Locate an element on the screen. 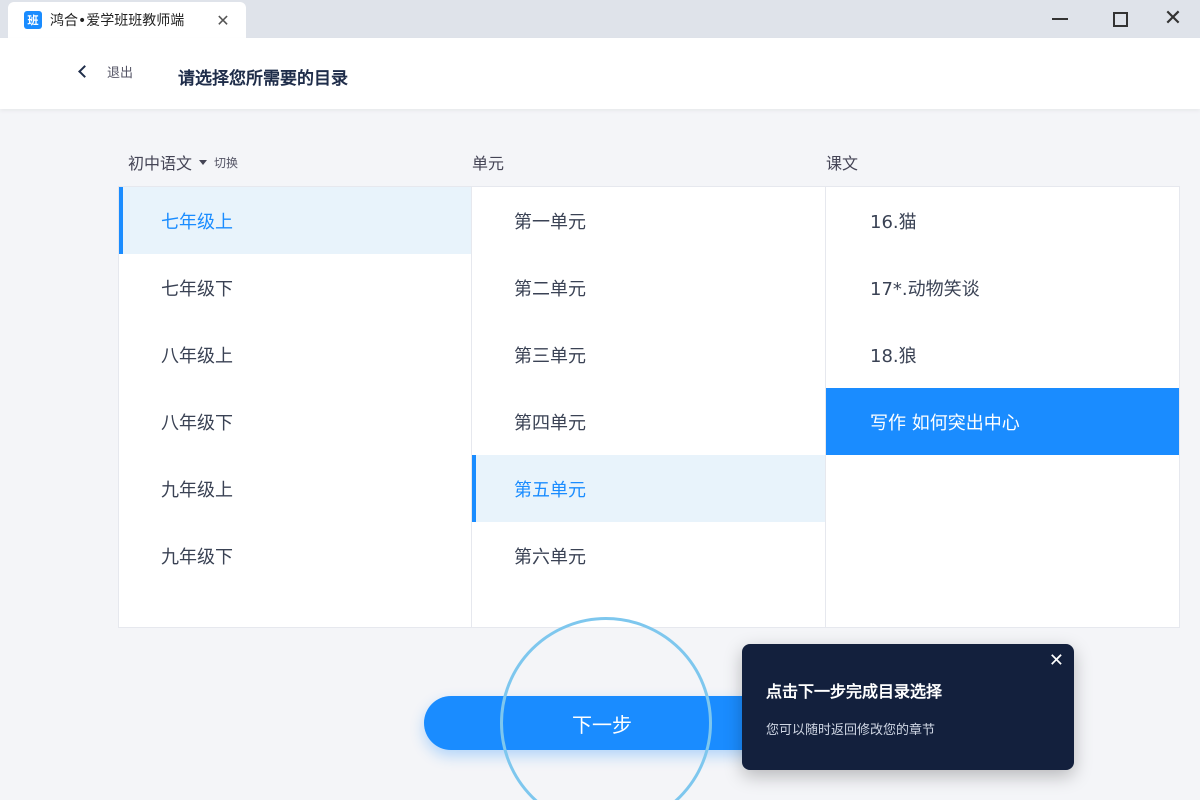 The image size is (1200, 800). unit-item: 第六单元 is located at coordinates (648, 555).